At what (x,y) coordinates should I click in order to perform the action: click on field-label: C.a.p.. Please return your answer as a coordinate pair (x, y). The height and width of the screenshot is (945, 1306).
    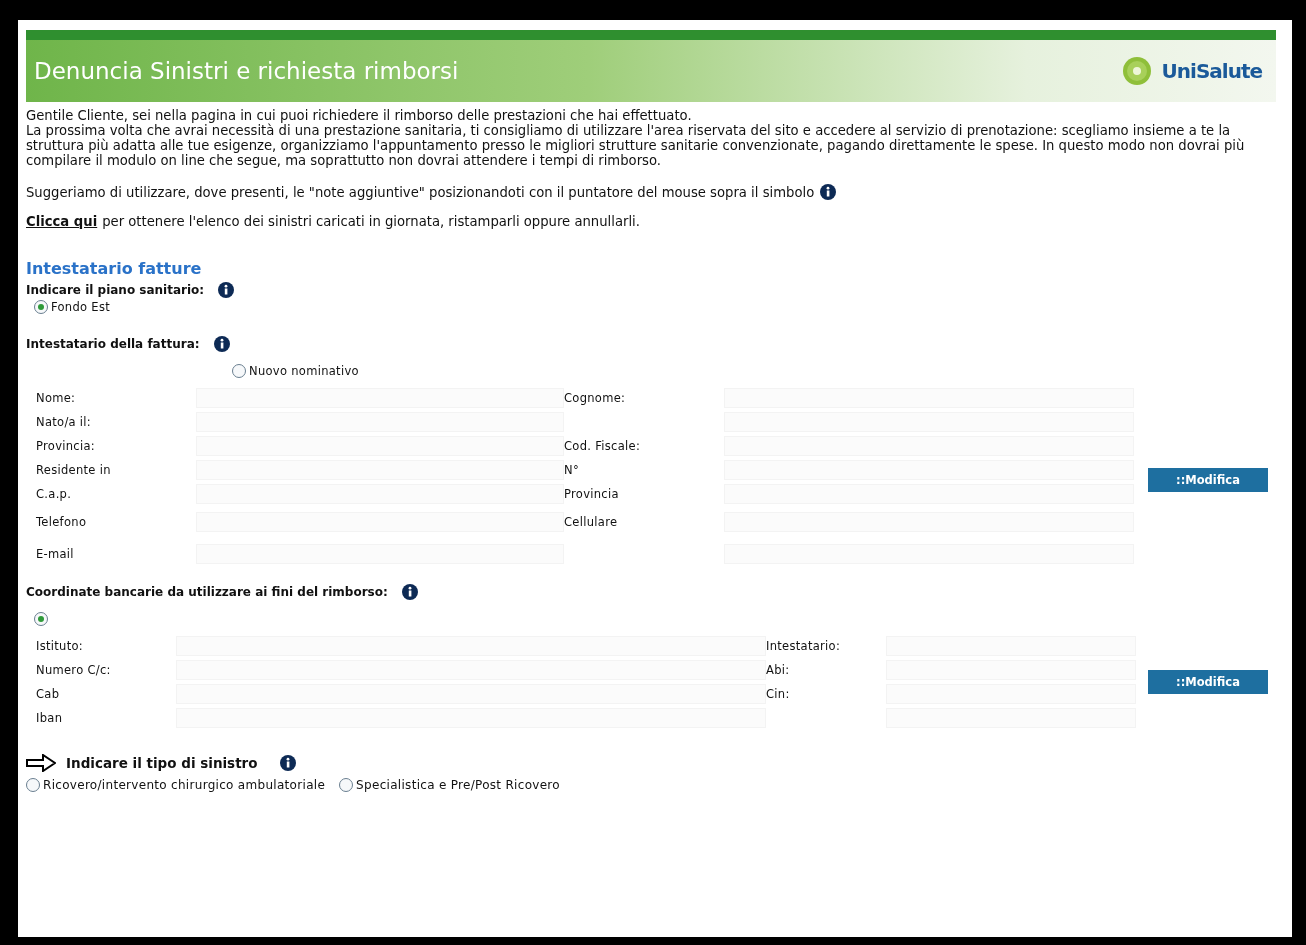
    Looking at the image, I should click on (54, 494).